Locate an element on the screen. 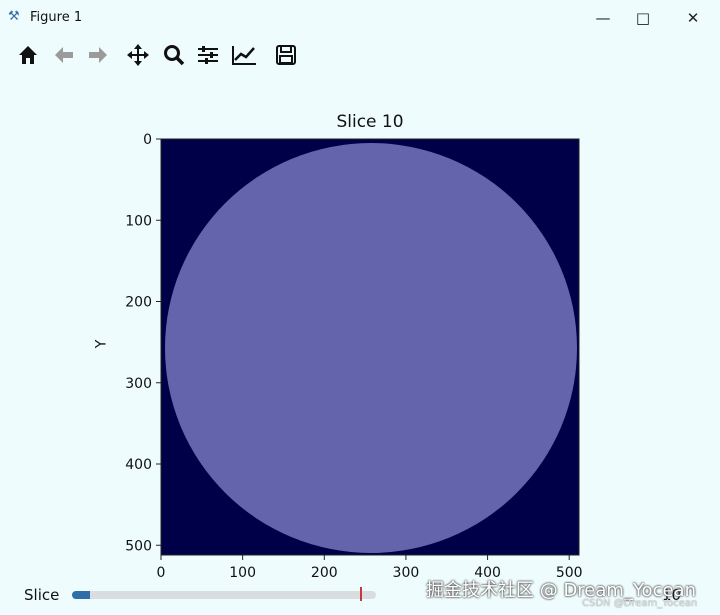  y-tick-label: 200 is located at coordinates (138, 303).